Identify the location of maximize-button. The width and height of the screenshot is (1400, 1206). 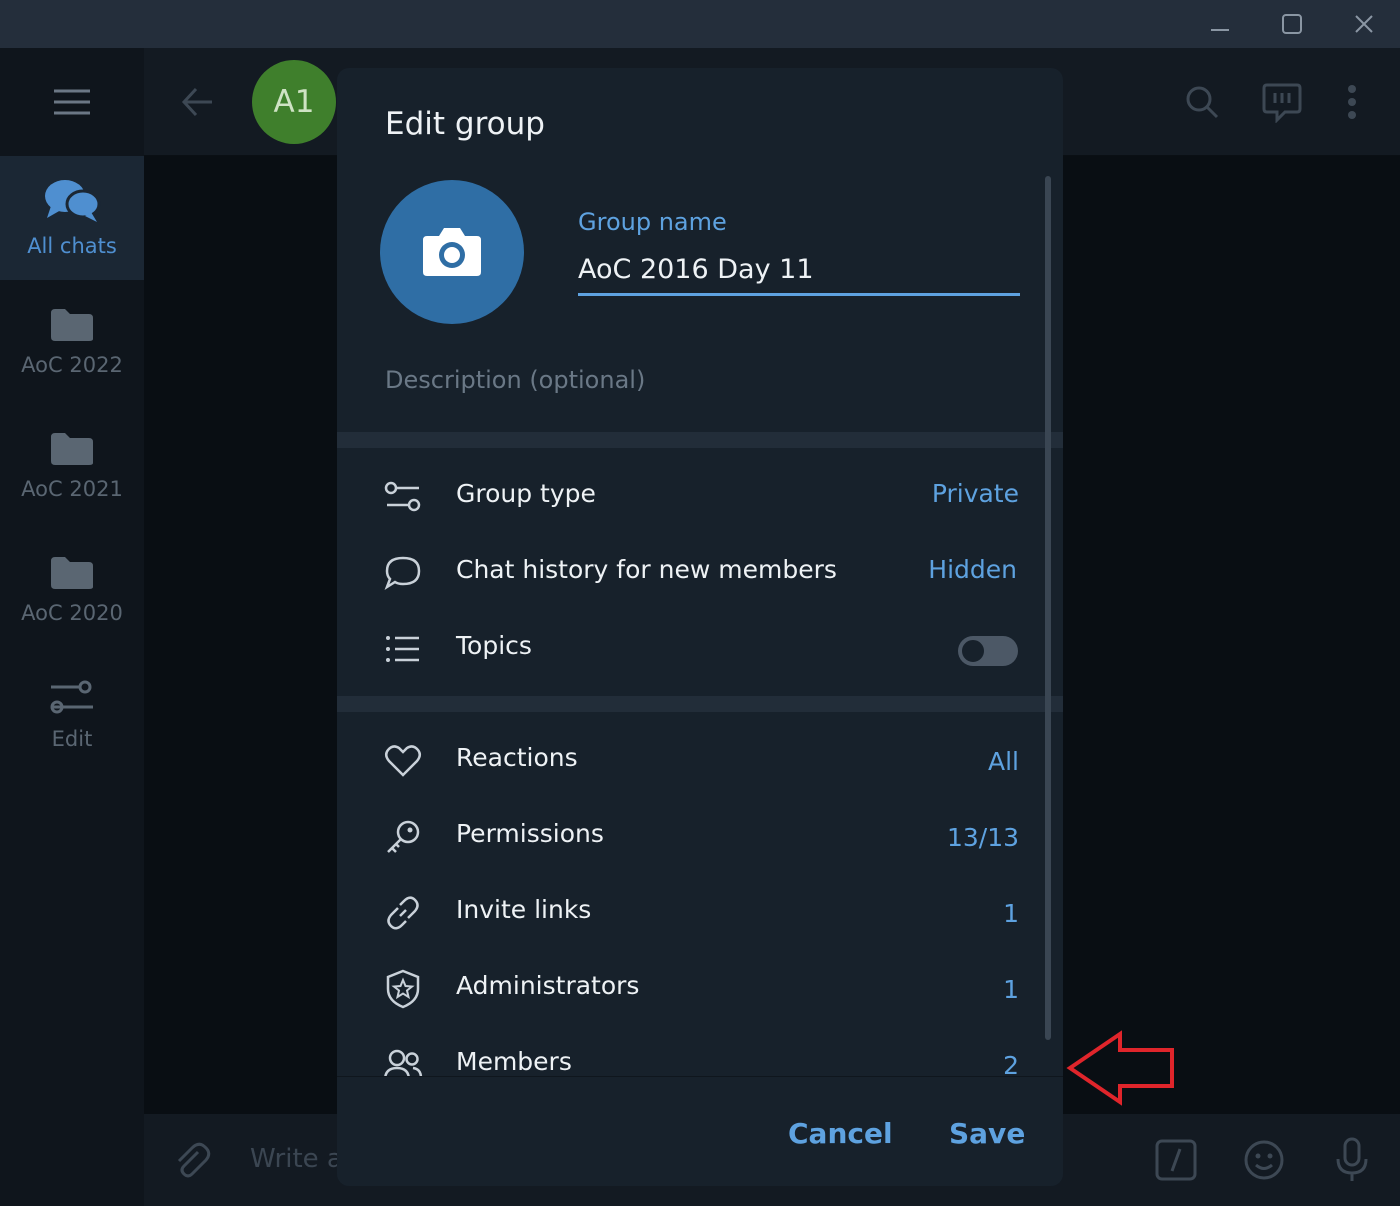
(1292, 24).